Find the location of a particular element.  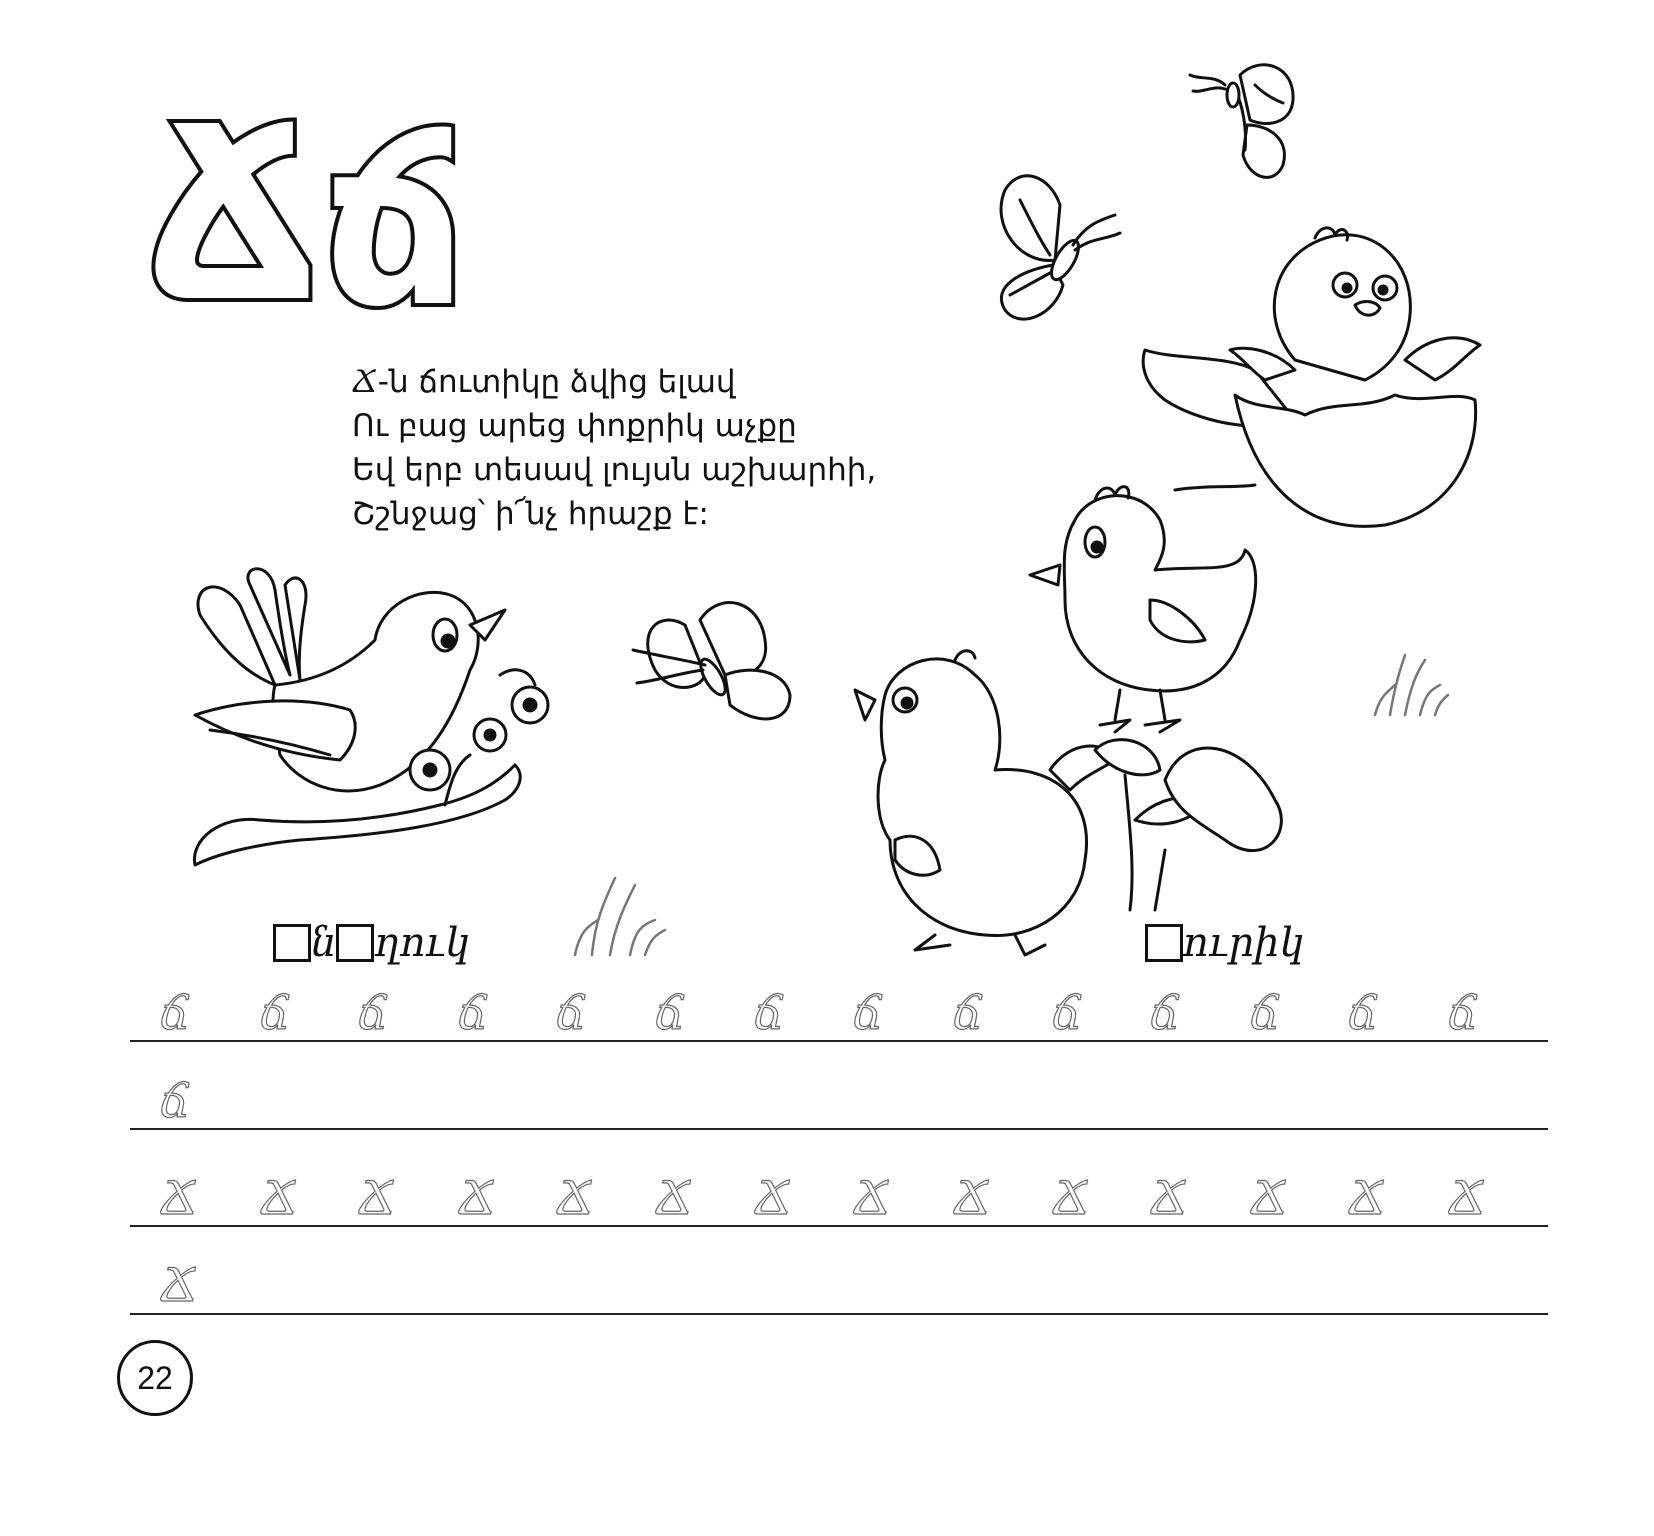

poem-initial: Ճ is located at coordinates (365, 382).